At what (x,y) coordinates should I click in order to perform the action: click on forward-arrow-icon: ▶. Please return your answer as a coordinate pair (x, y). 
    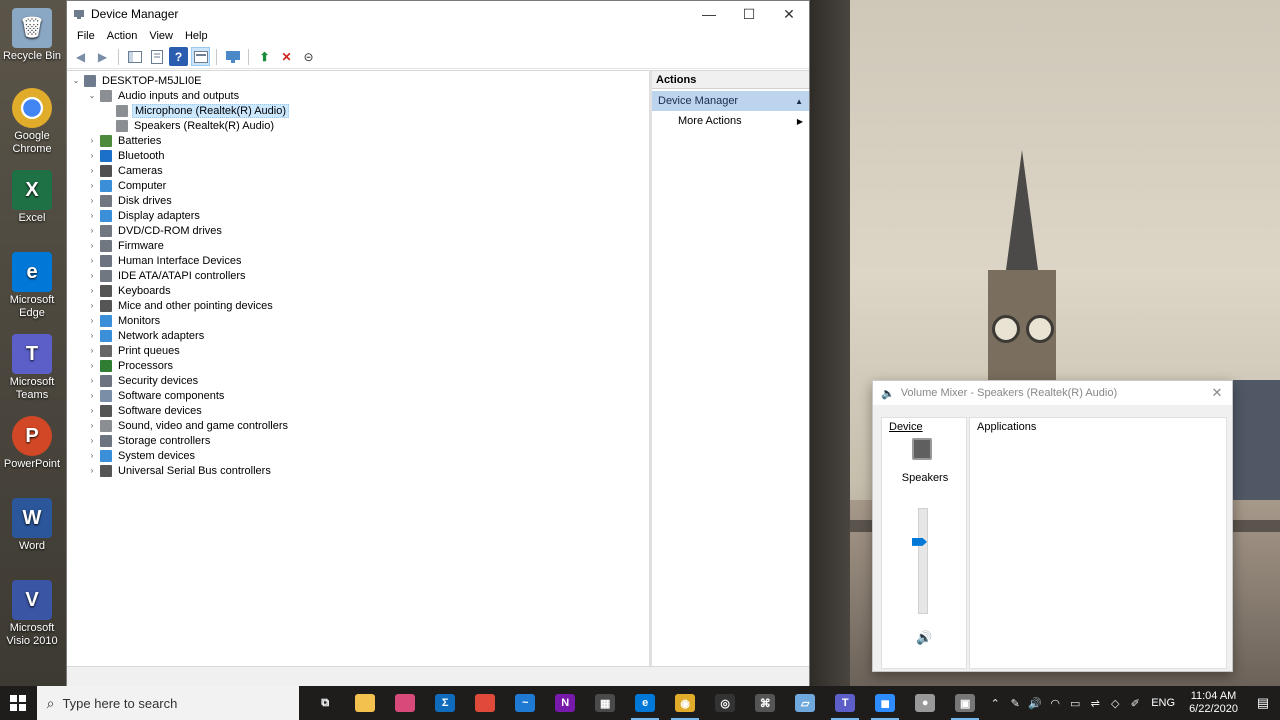
    Looking at the image, I should click on (102, 56).